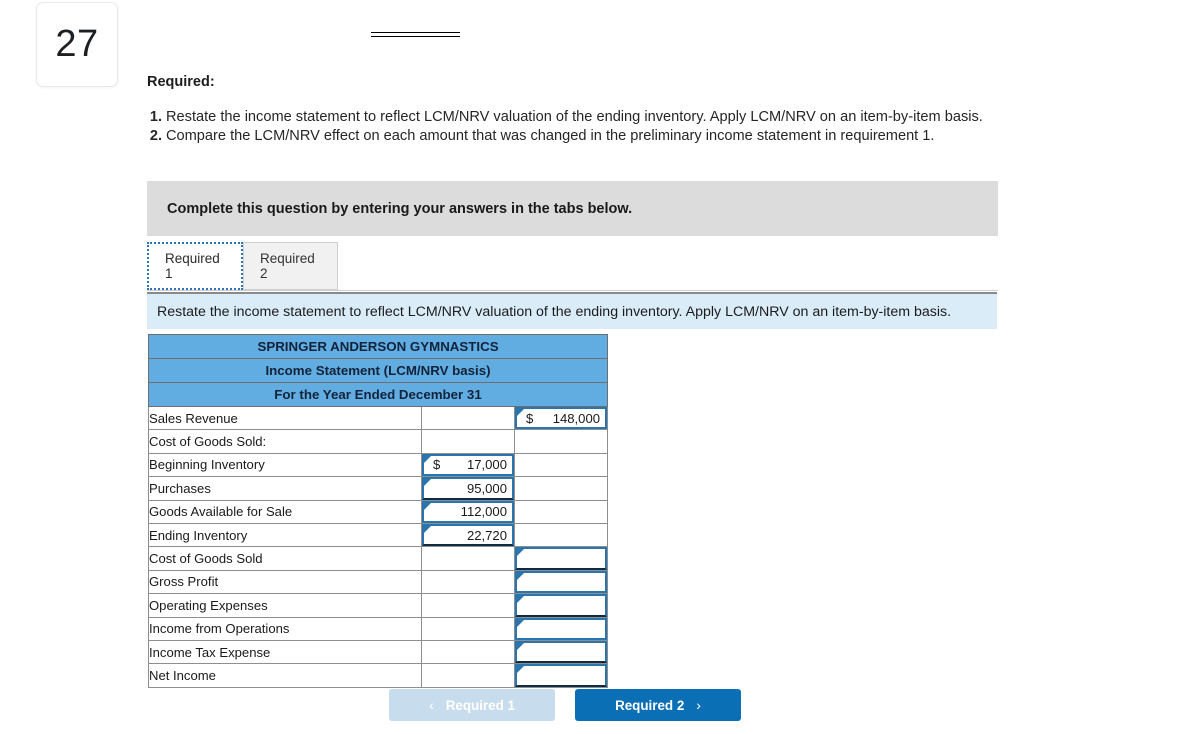  I want to click on table-row: Cost of Goods Sold:, so click(378, 441).